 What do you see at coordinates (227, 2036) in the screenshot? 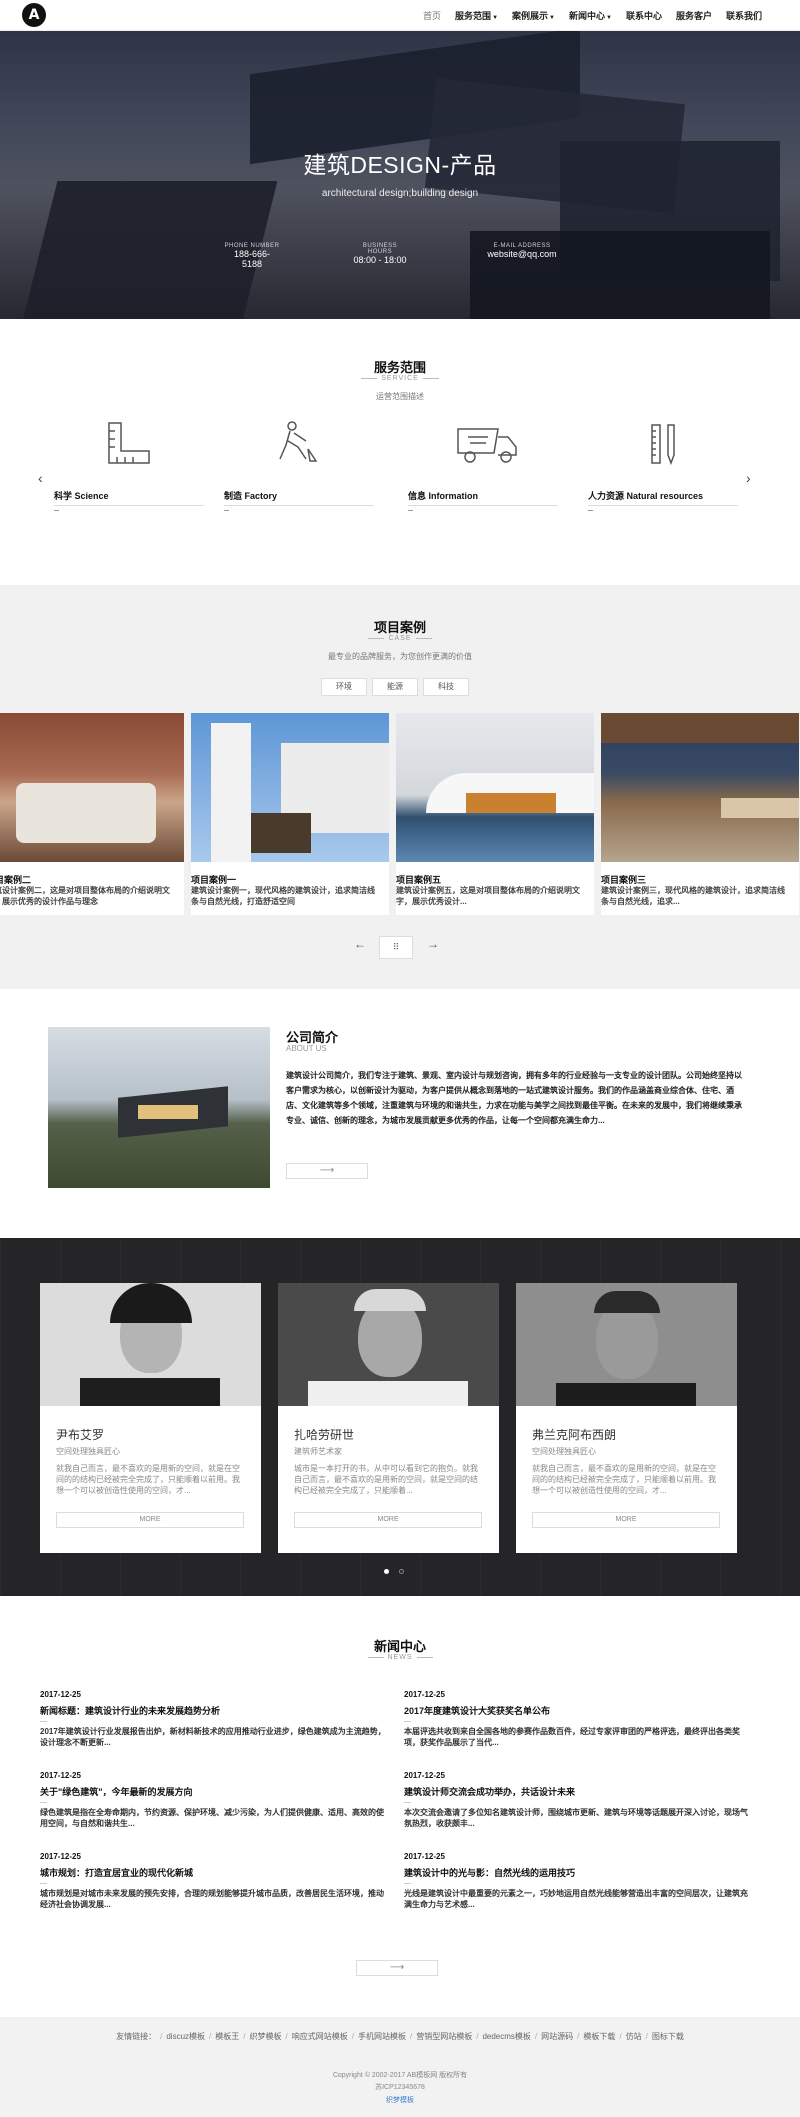
I see `friend-link: 模板王` at bounding box center [227, 2036].